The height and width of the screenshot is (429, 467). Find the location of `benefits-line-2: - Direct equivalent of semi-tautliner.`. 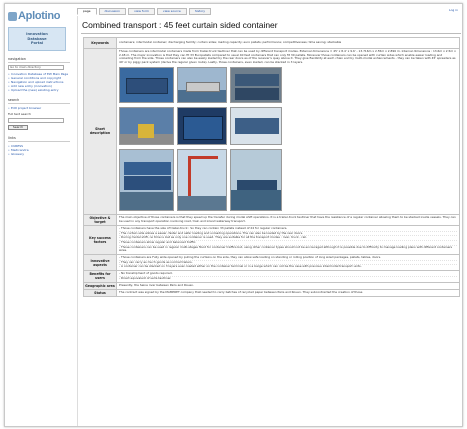

benefits-line-2: - Direct equivalent of semi-tautliner. is located at coordinates (288, 278).